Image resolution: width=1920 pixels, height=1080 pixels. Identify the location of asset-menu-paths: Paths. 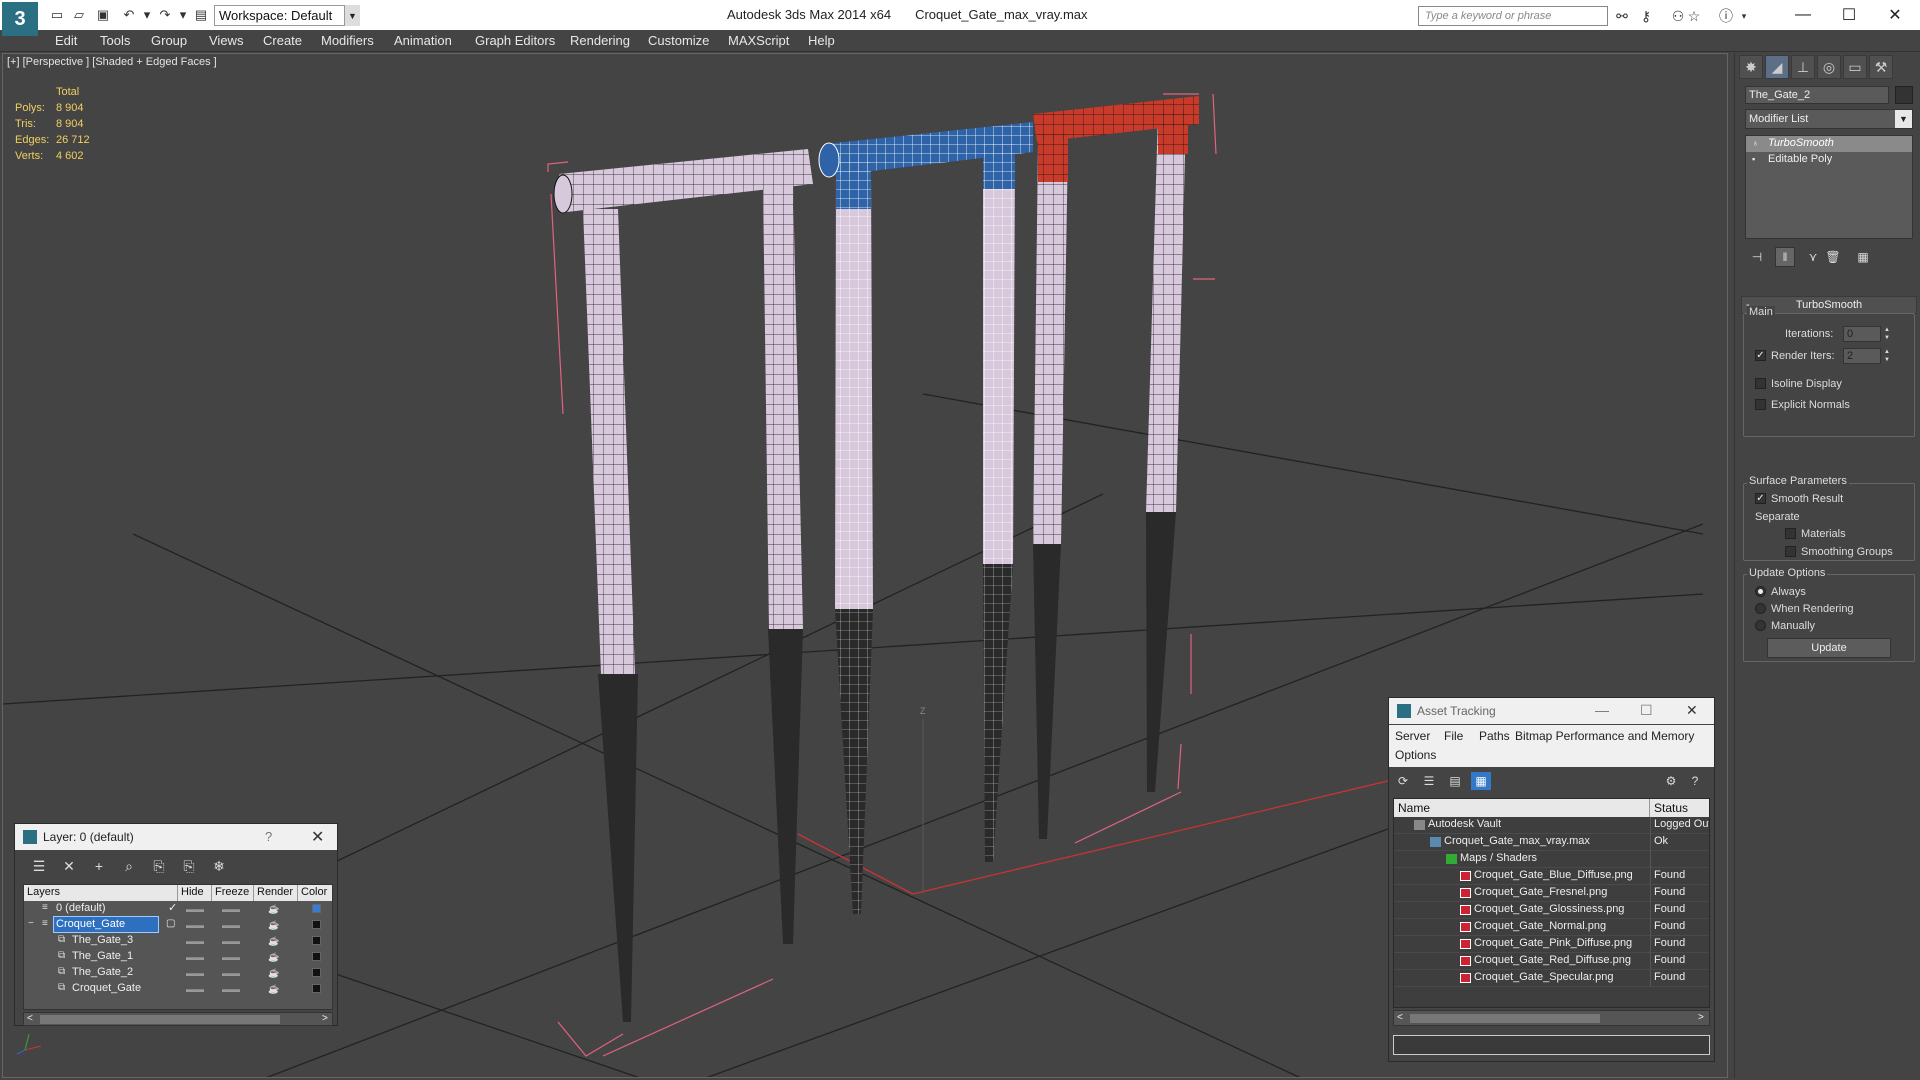
(1494, 736).